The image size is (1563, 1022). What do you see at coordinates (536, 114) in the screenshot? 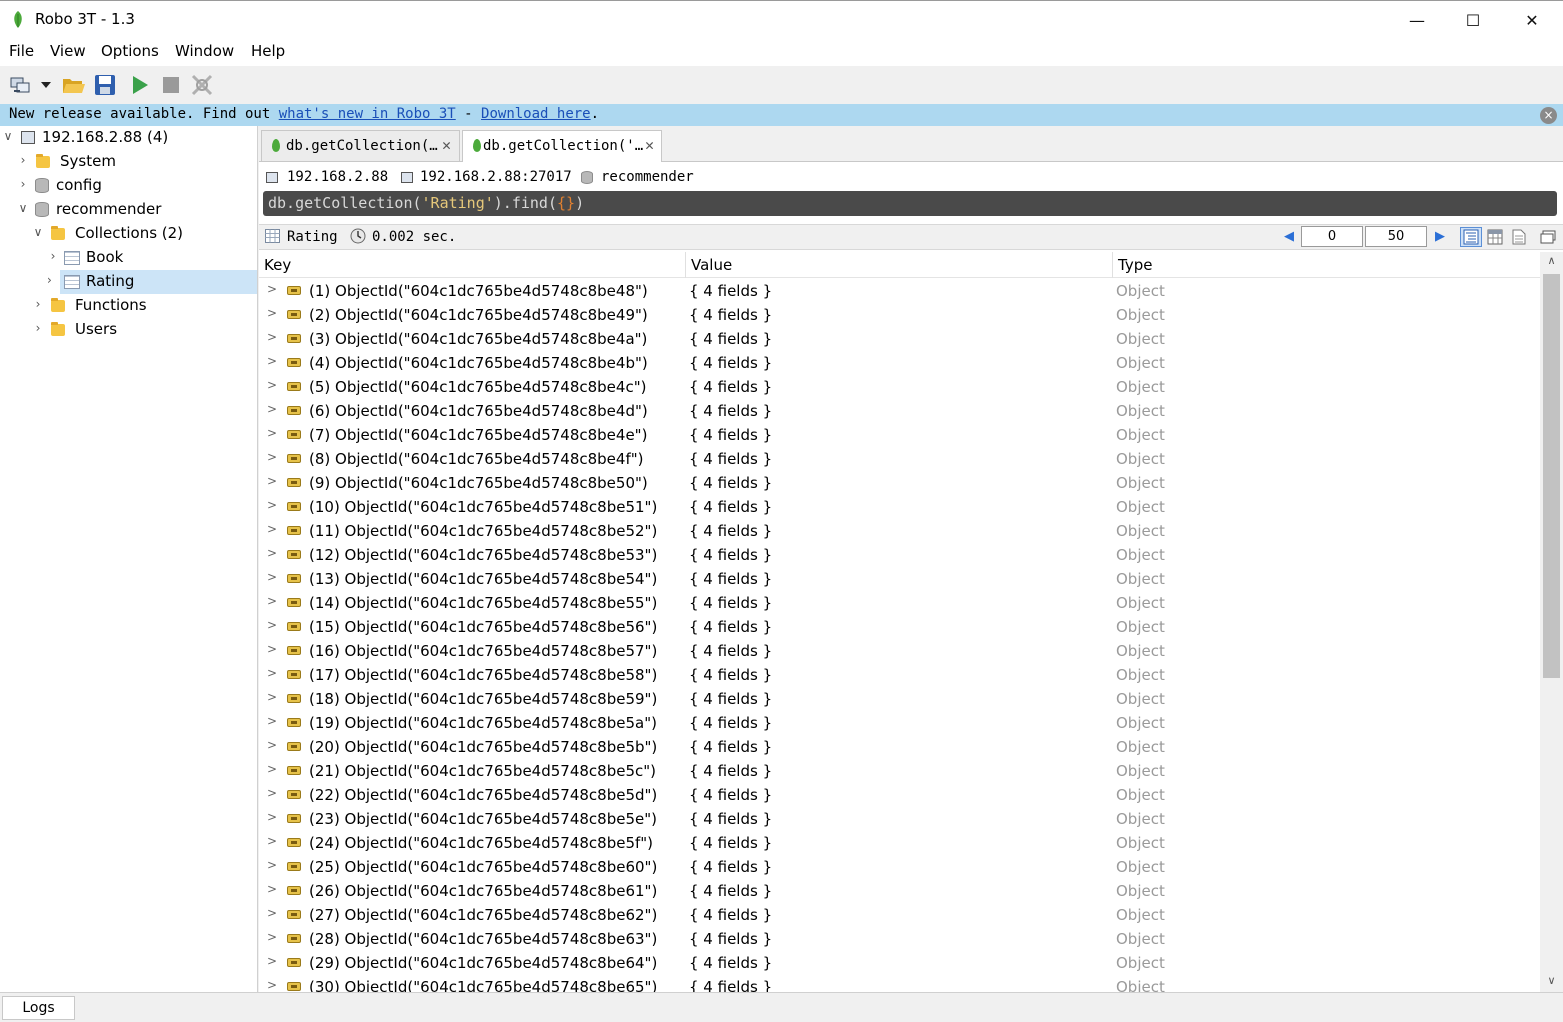
I see `download-link: Download here` at bounding box center [536, 114].